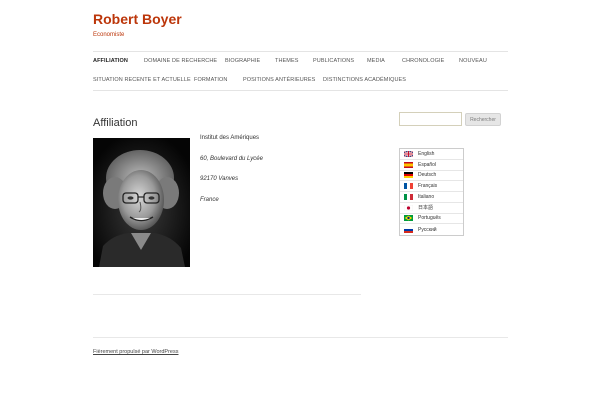 This screenshot has width=600, height=400. I want to click on nav-item-themes: THEMES, so click(287, 61).